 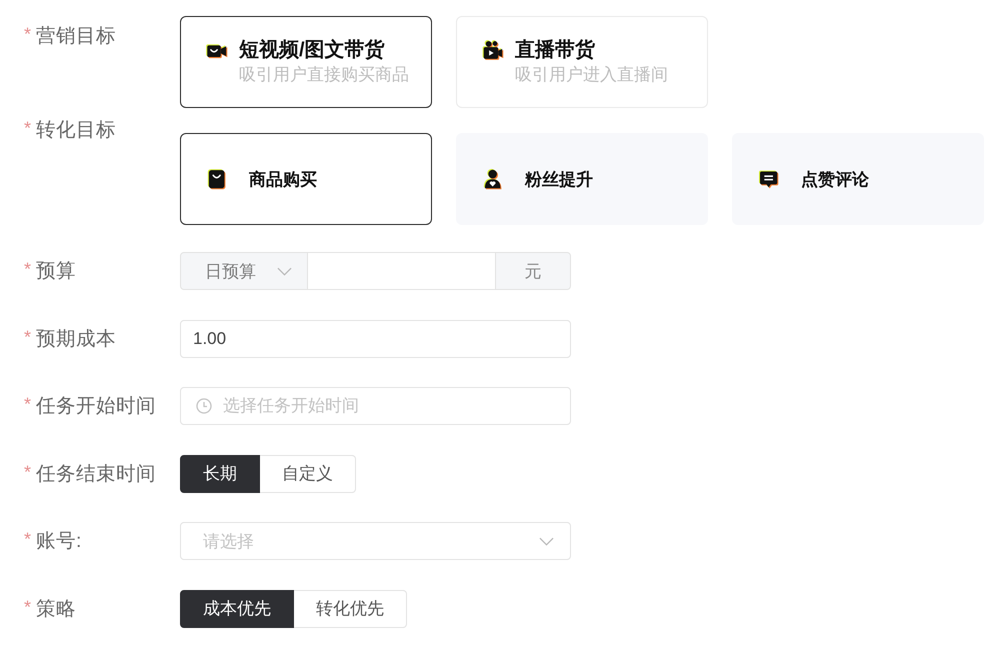 I want to click on cost-input: 1.00, so click(x=375, y=339).